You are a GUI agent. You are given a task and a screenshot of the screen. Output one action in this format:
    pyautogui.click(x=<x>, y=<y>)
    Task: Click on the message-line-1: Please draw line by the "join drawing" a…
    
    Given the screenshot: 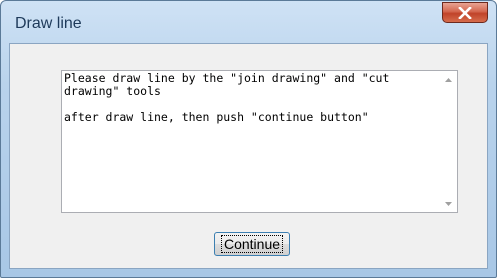 What is the action you would take?
    pyautogui.click(x=230, y=84)
    